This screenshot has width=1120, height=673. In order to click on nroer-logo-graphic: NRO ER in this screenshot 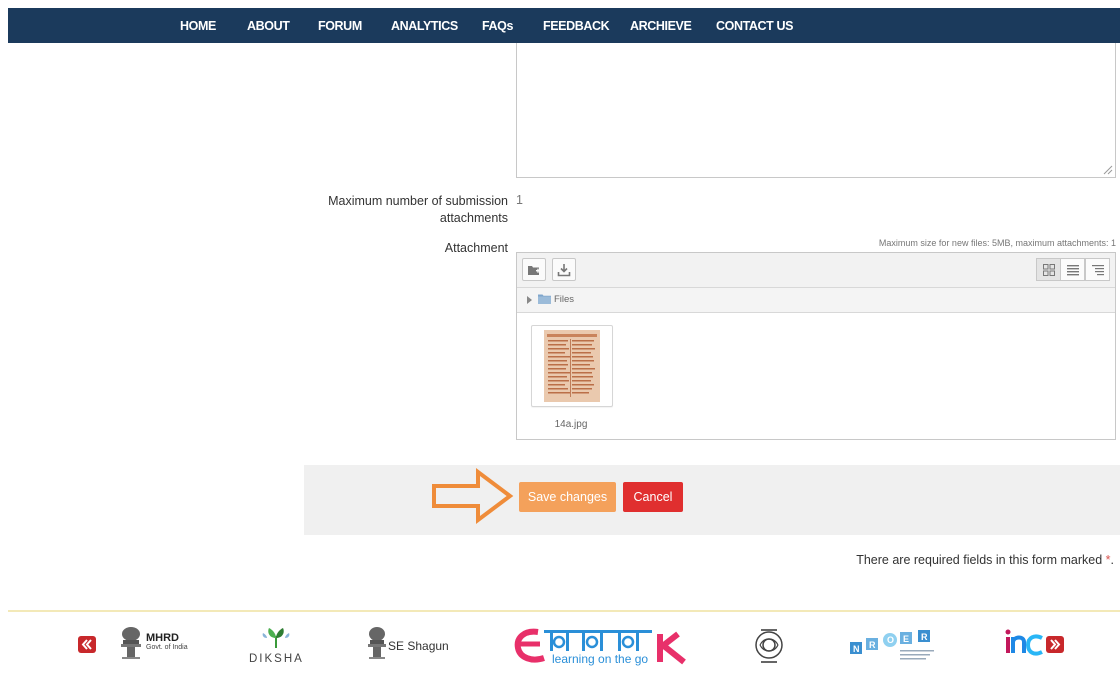, I will do `click(892, 645)`.